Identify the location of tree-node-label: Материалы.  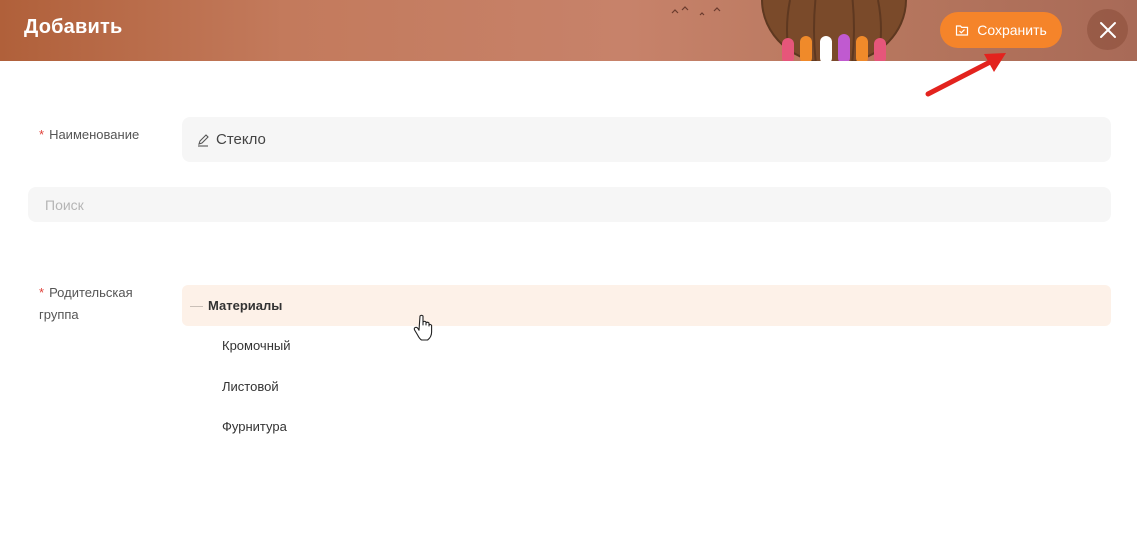
(245, 305).